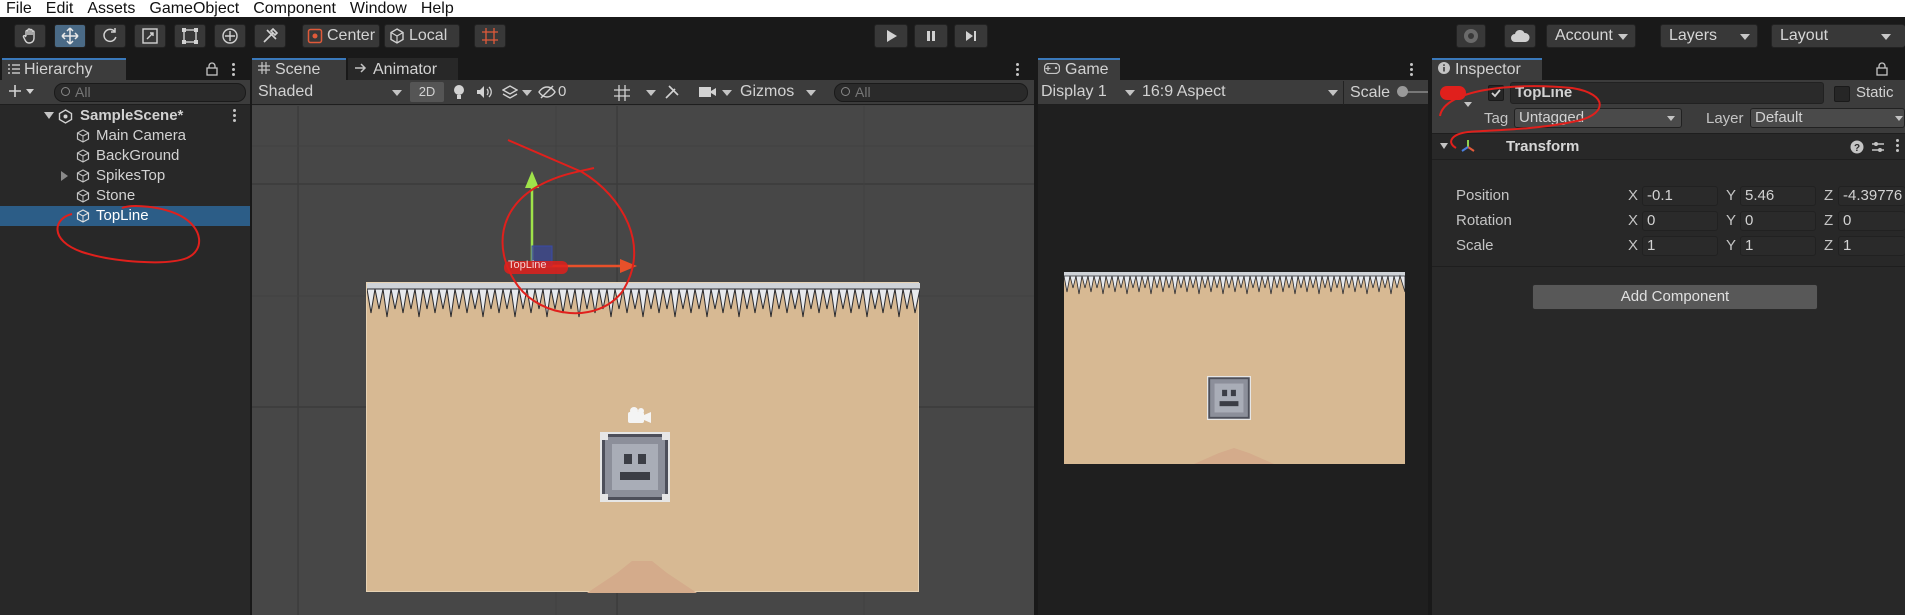 The height and width of the screenshot is (615, 1905). What do you see at coordinates (1680, 246) in the screenshot?
I see `scale-x-input: 1` at bounding box center [1680, 246].